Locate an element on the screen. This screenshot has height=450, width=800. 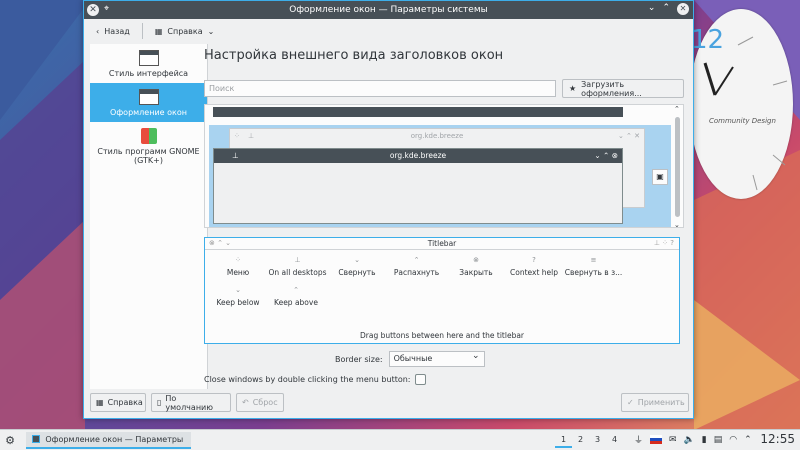
battery-icon: ▮ is located at coordinates (704, 440).